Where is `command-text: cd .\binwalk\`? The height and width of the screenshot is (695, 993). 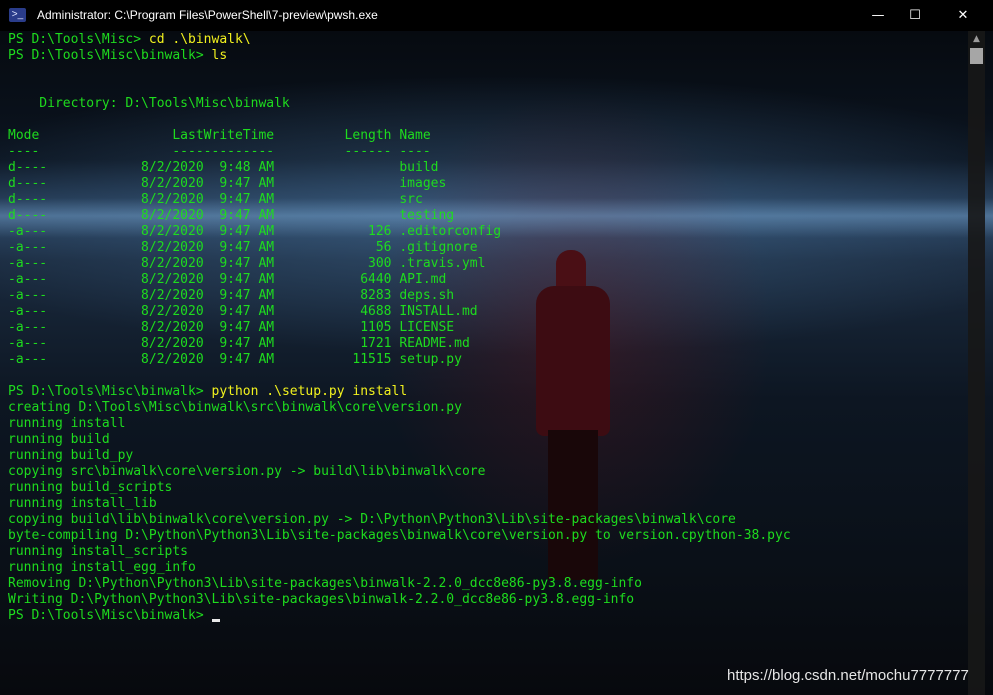
command-text: cd .\binwalk\ is located at coordinates (199, 39).